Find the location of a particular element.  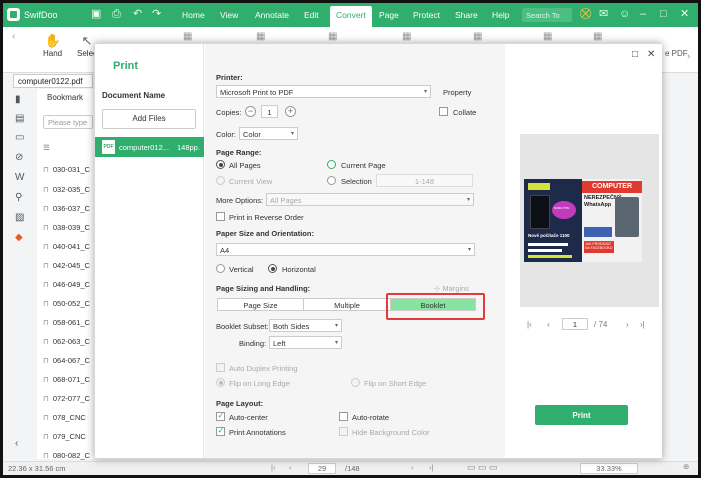

list-item: ⊓ 079_CNC is located at coordinates (64, 436).